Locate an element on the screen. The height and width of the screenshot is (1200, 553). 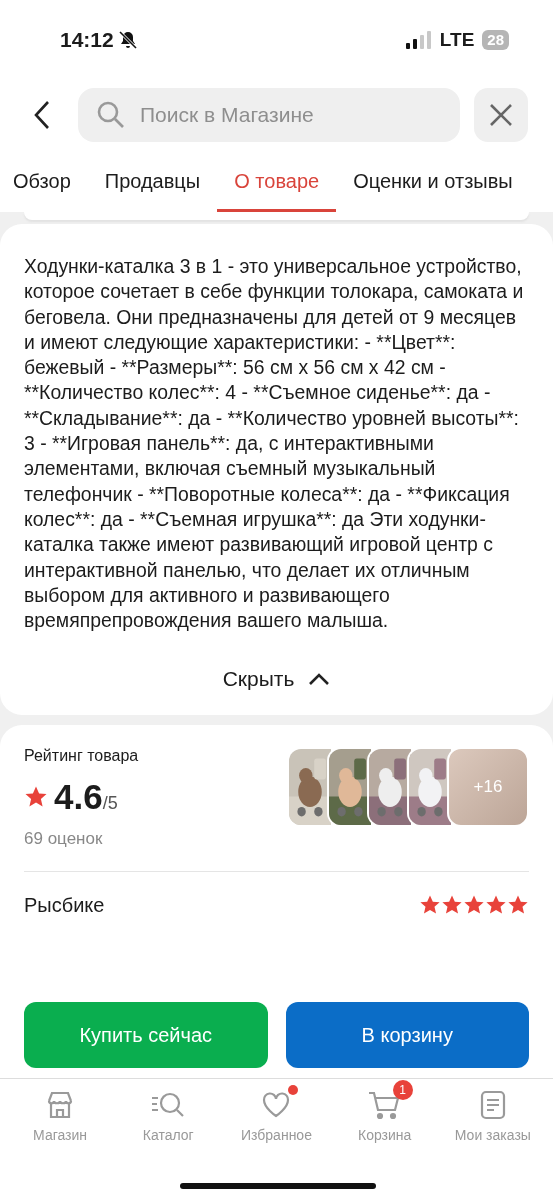
rating-score: 4.6 is located at coordinates (78, 797).